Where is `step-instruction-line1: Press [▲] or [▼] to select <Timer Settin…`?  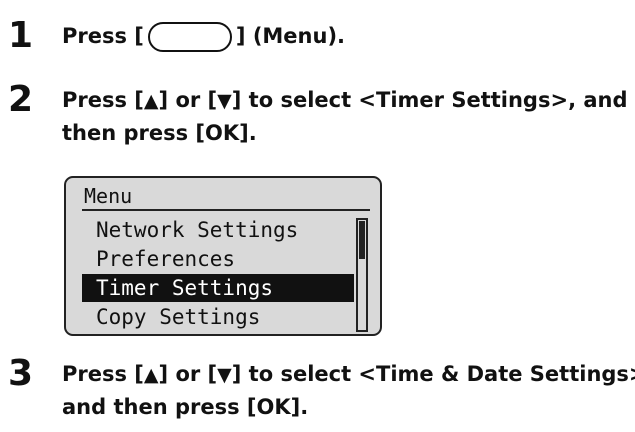 step-instruction-line1: Press [▲] or [▼] to select <Timer Settin… is located at coordinates (345, 101).